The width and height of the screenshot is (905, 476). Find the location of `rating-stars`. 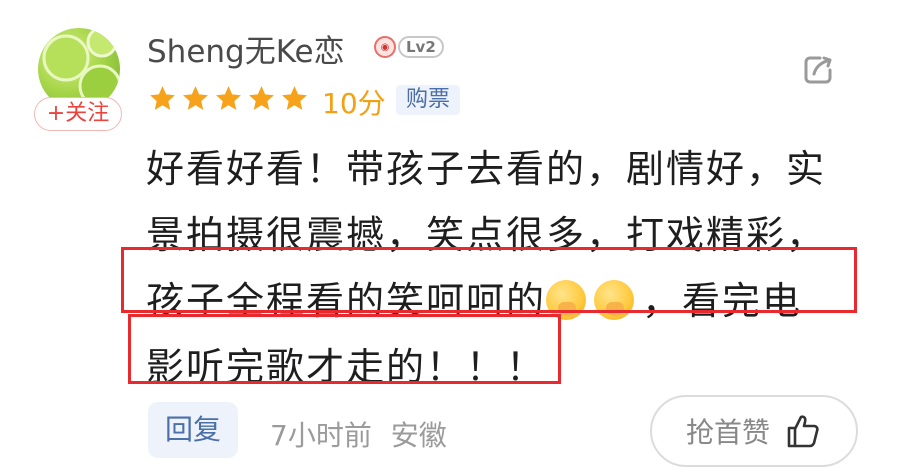

rating-stars is located at coordinates (230, 98).